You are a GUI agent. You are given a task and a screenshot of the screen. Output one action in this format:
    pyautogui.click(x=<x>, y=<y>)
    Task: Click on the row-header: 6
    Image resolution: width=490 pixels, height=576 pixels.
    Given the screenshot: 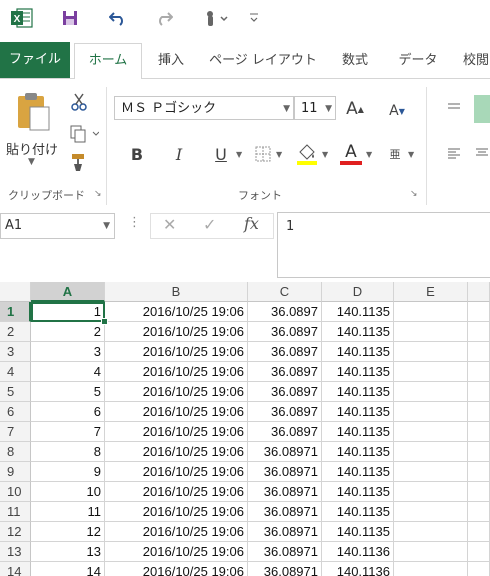 What is the action you would take?
    pyautogui.click(x=15, y=412)
    